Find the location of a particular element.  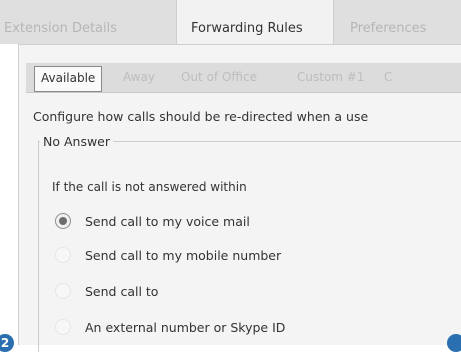

option-label: Send call to my mobile number is located at coordinates (183, 255).